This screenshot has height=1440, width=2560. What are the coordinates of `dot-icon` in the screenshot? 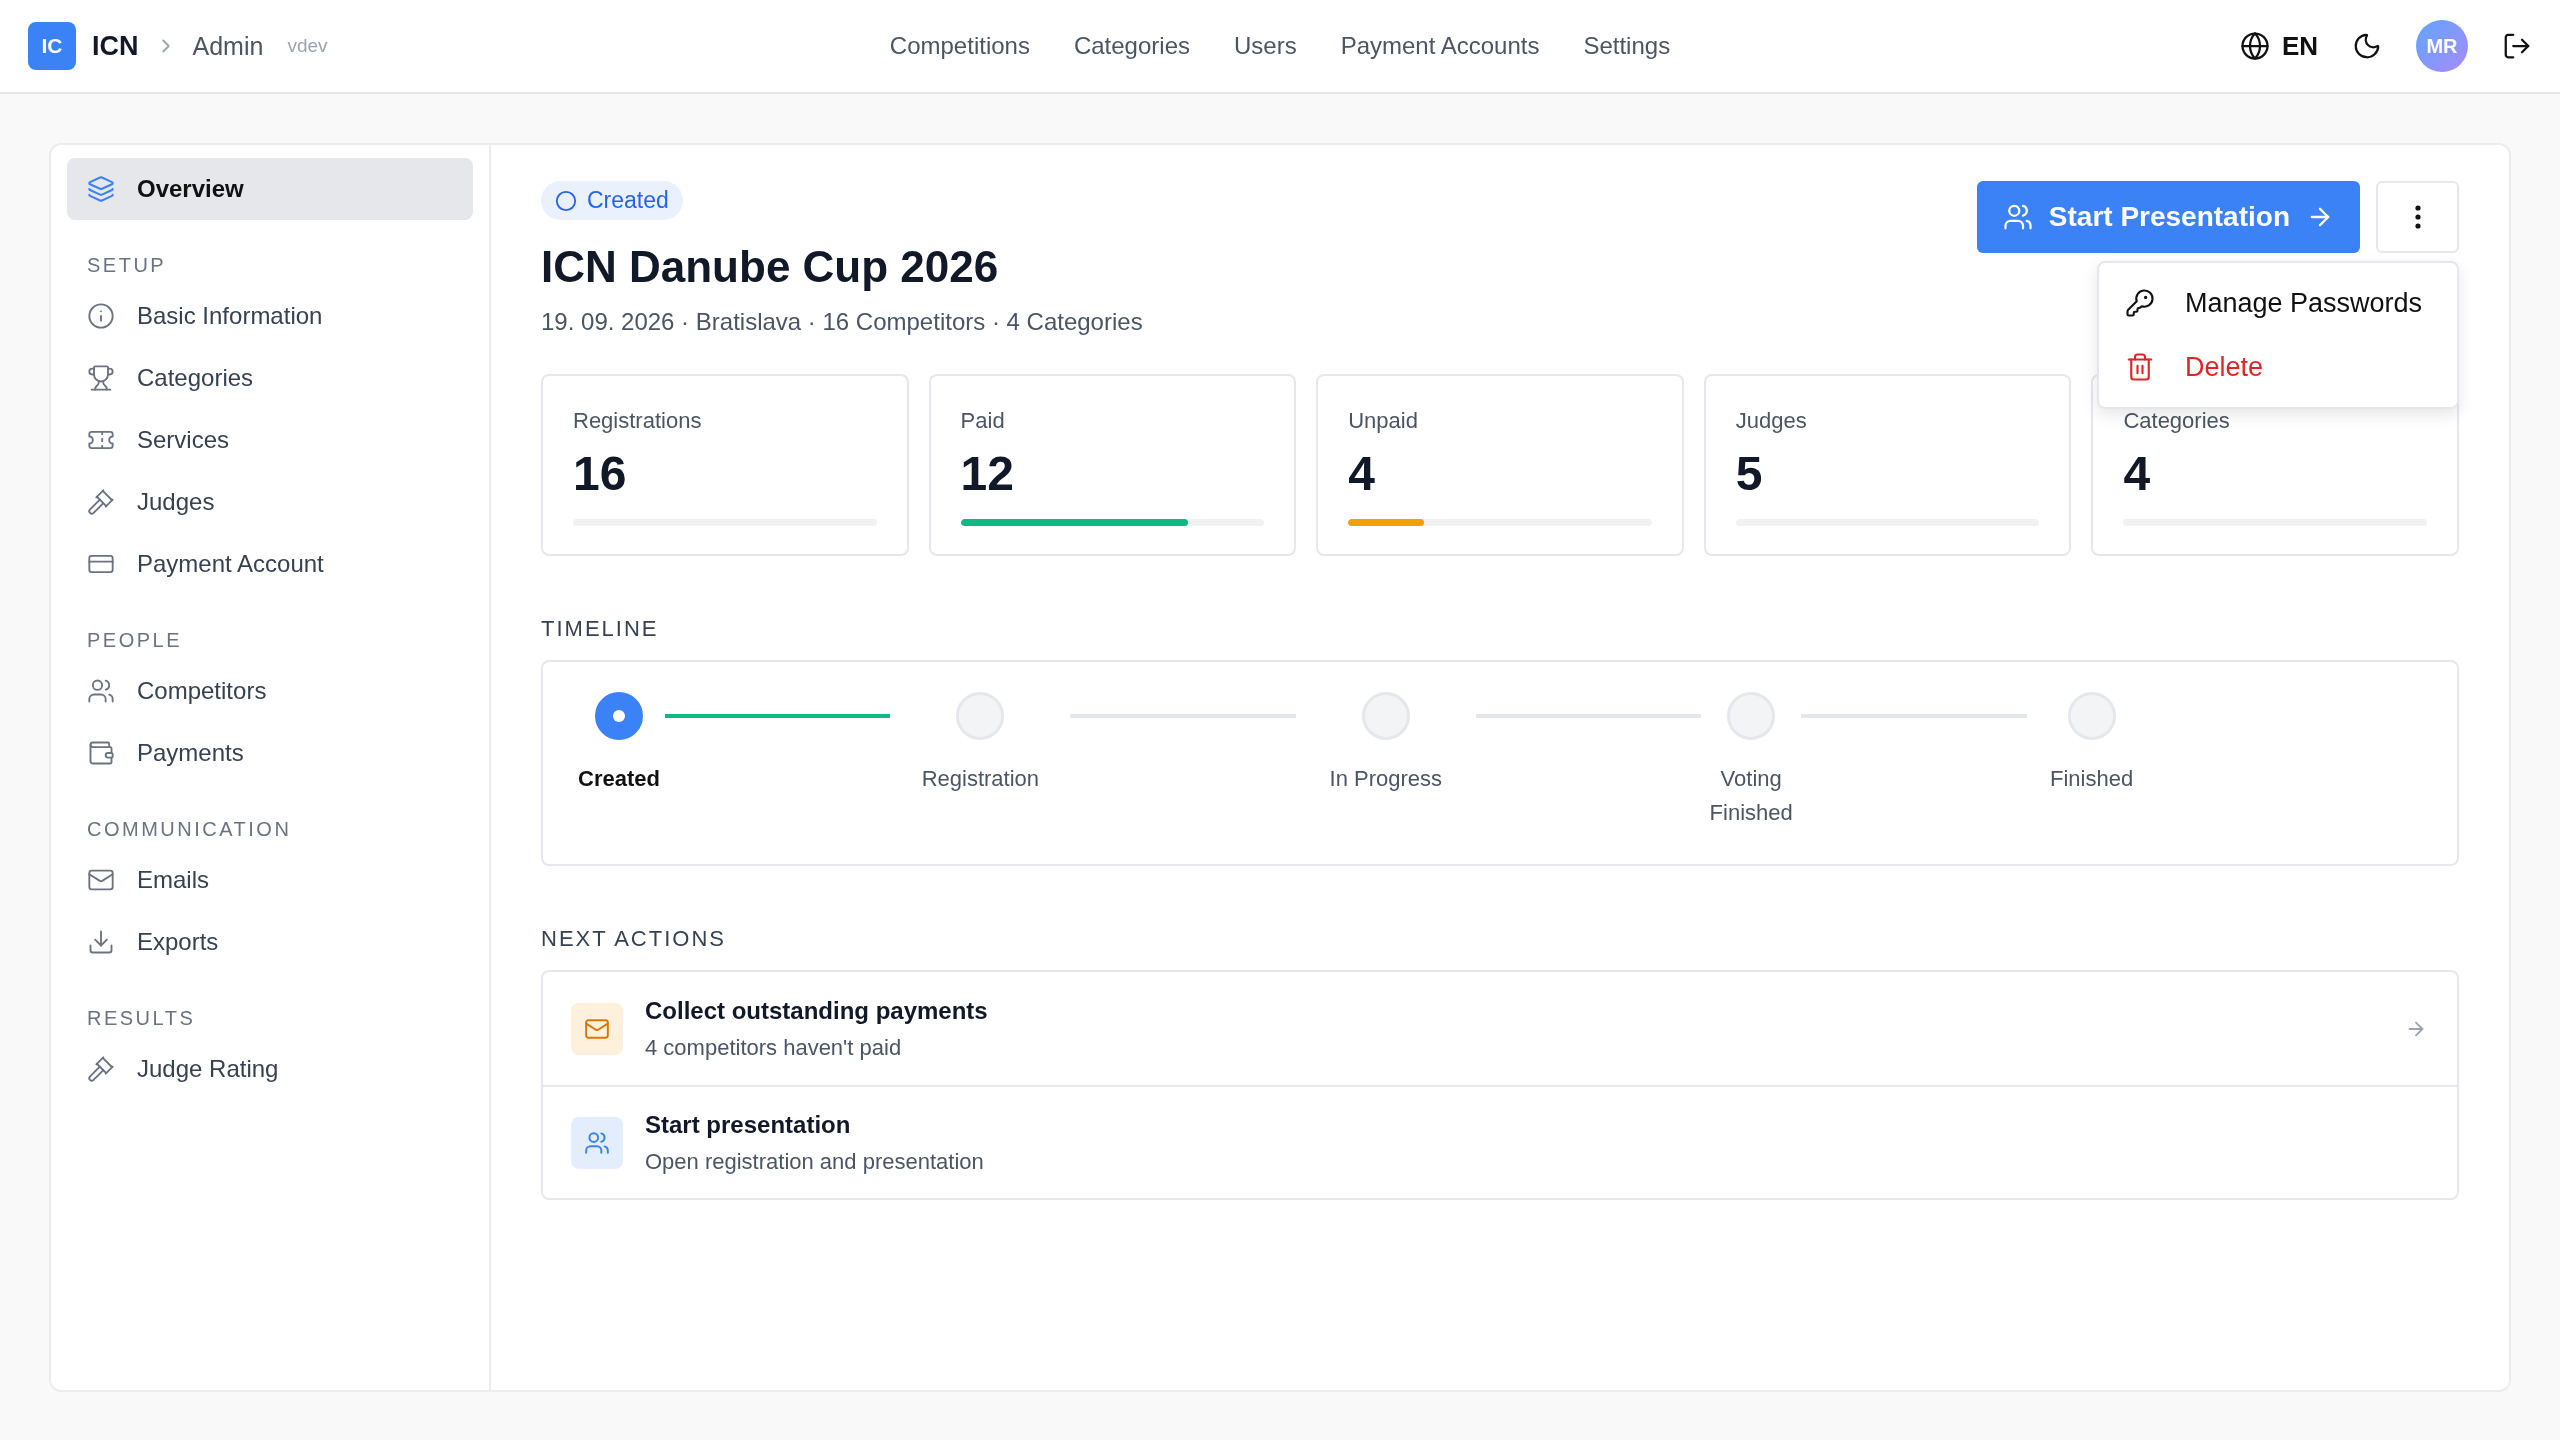 It's located at (619, 716).